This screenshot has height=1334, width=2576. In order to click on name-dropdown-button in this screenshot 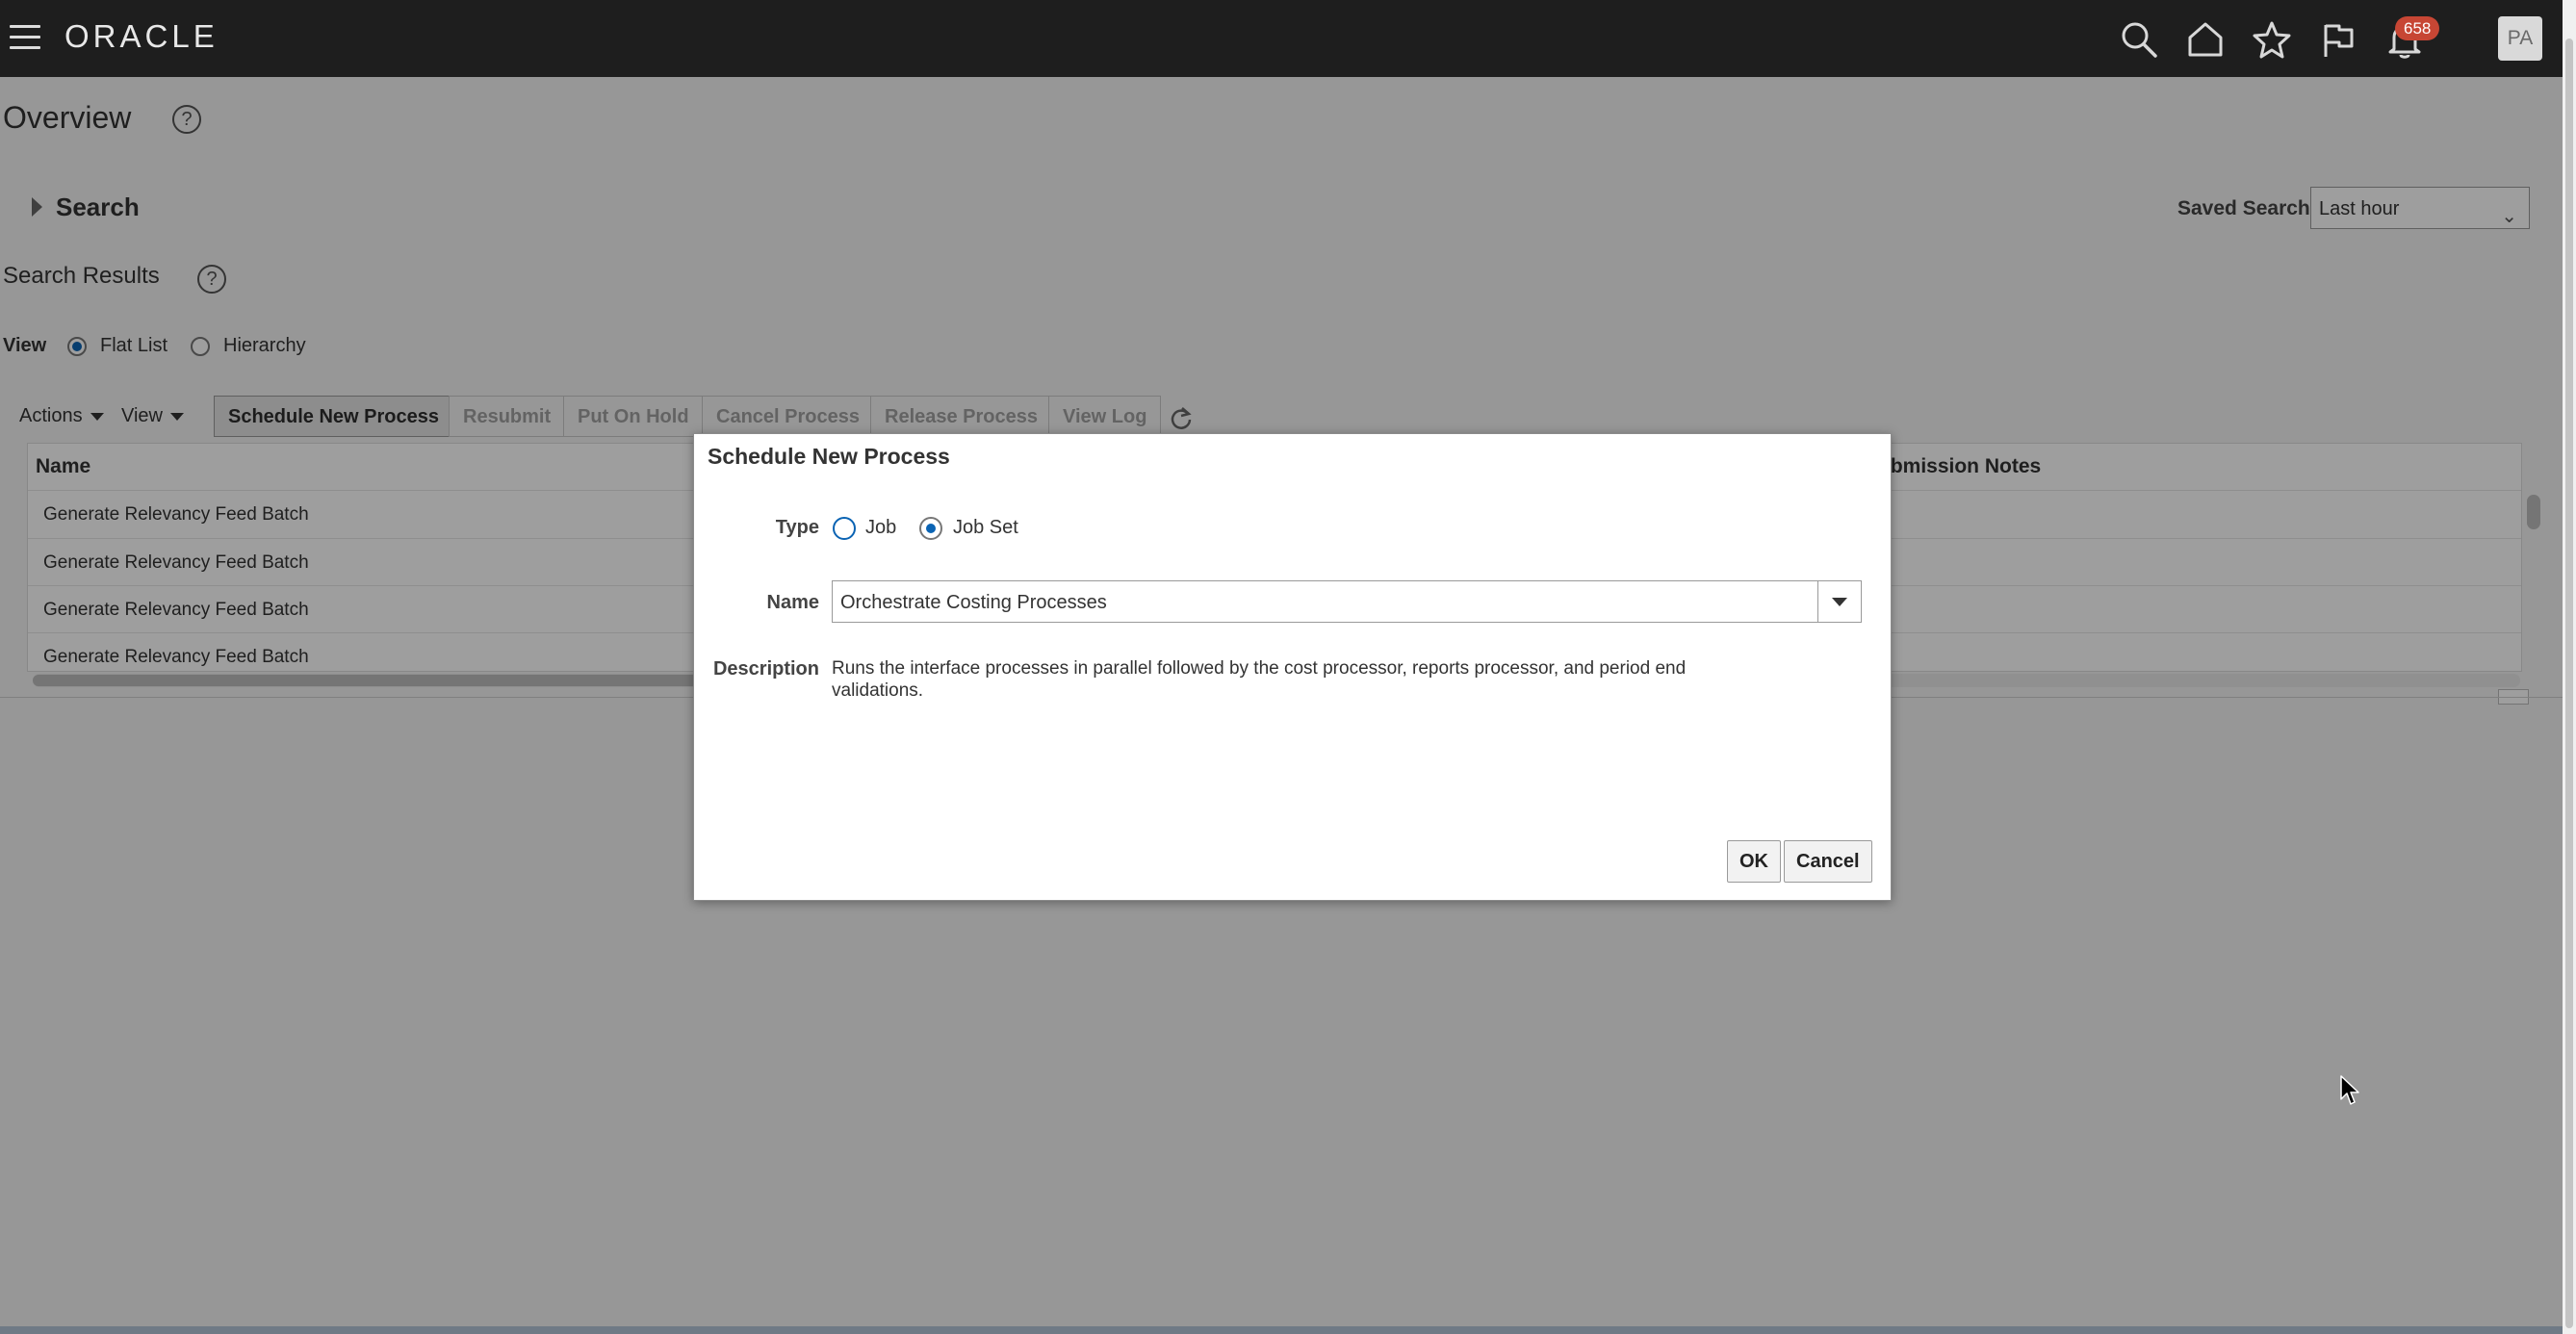, I will do `click(1839, 601)`.